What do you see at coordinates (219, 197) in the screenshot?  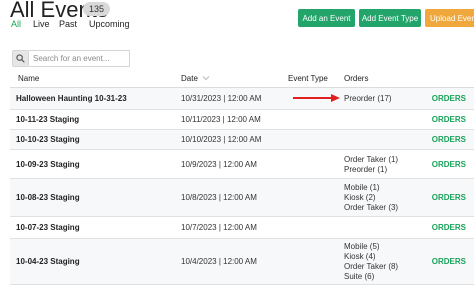 I see `event-date: 10/8/2023 | 12:00 AM` at bounding box center [219, 197].